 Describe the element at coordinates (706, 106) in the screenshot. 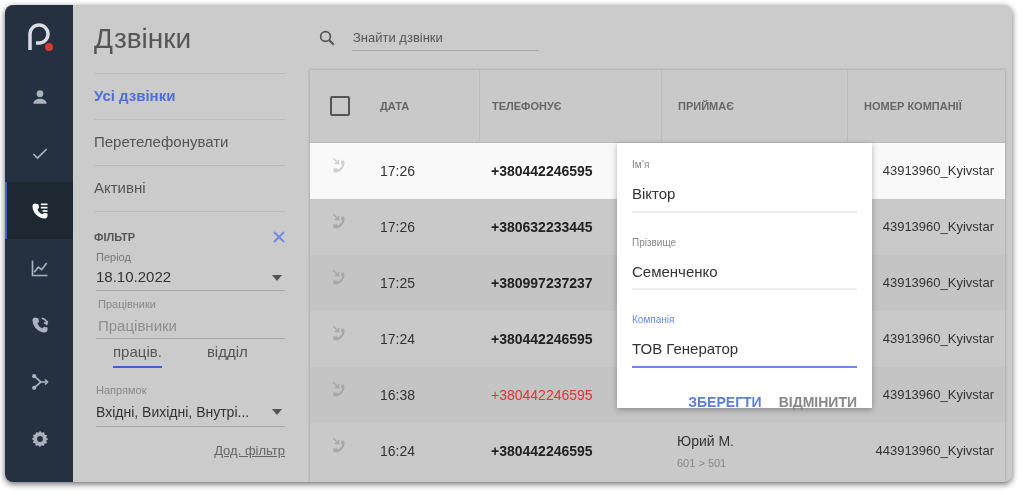

I see `column-header: ПРИЙМАЄ` at that location.